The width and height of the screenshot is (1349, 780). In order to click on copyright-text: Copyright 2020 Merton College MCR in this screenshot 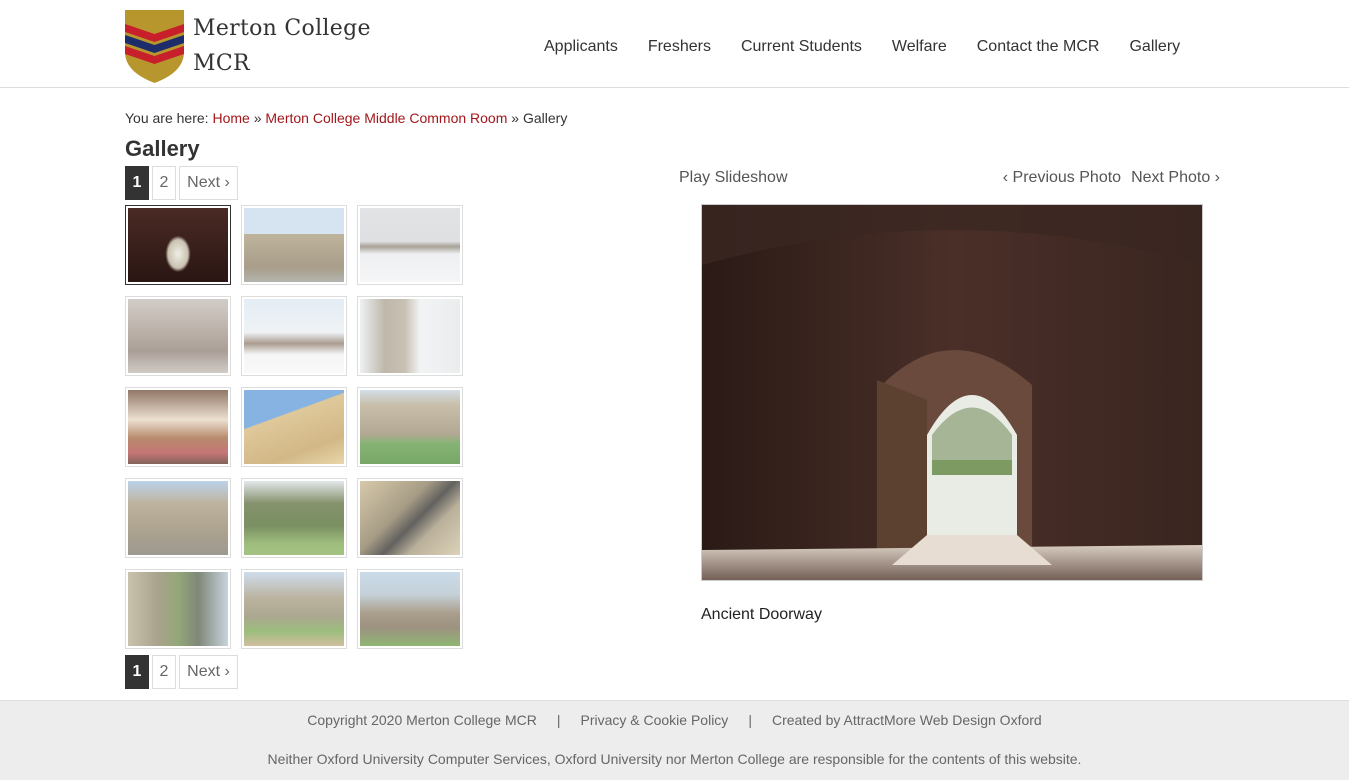, I will do `click(422, 720)`.